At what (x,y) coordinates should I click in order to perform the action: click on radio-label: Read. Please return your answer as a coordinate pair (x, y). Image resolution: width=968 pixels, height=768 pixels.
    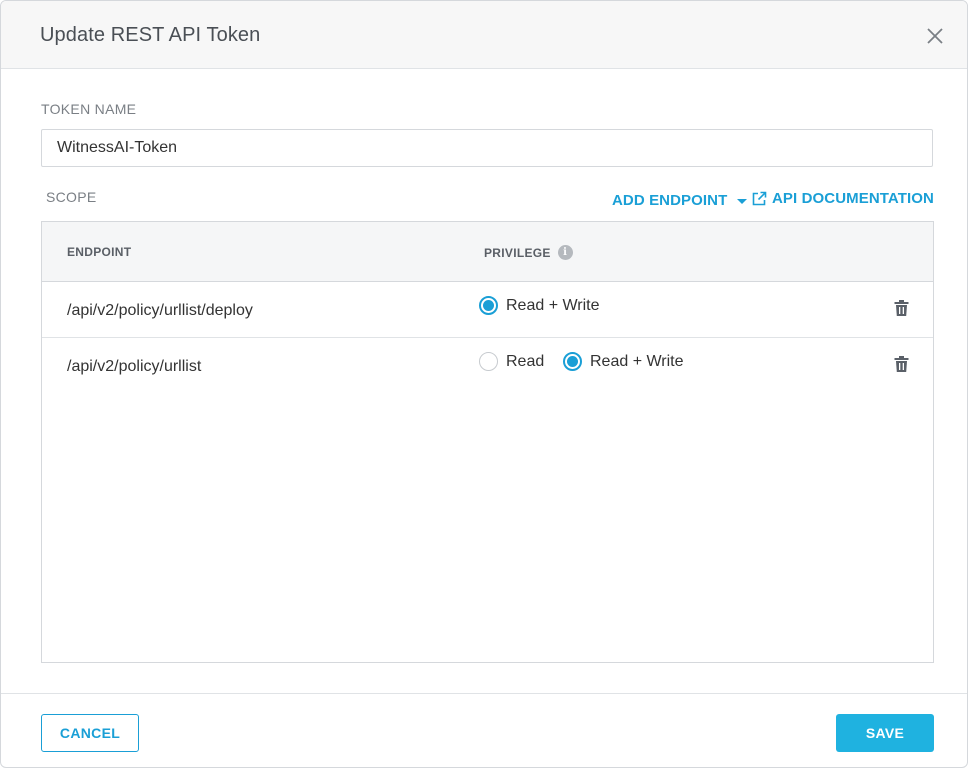
    Looking at the image, I should click on (525, 361).